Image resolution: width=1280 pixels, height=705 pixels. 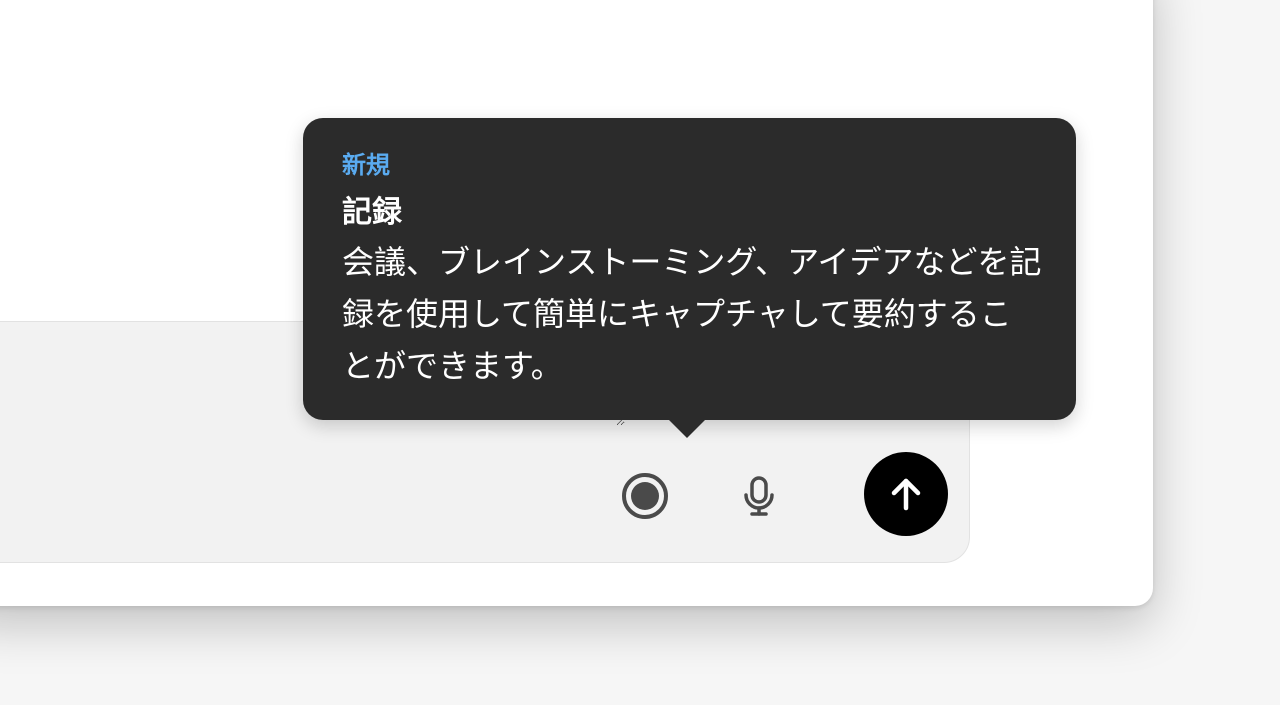 I want to click on tooltip-pointer, so click(x=687, y=429).